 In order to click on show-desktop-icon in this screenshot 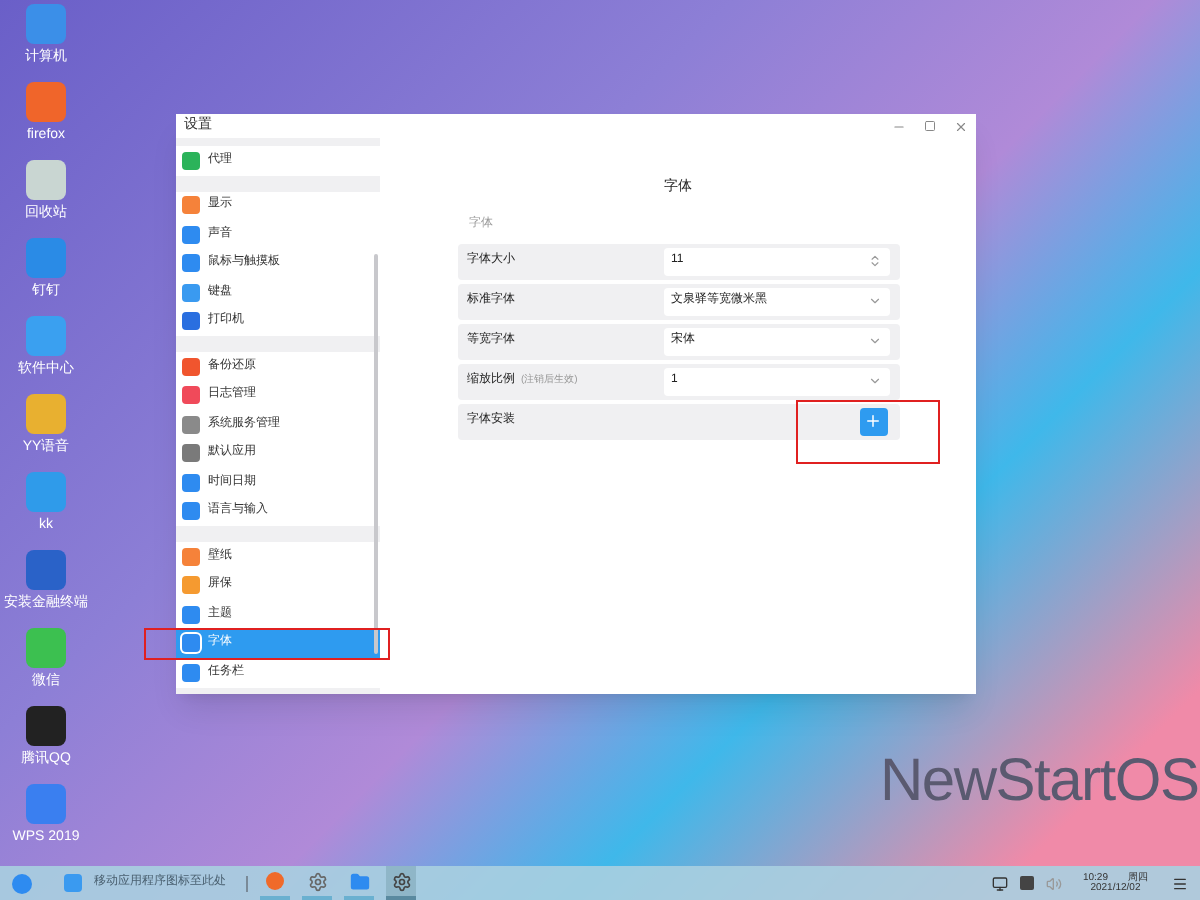, I will do `click(73, 883)`.